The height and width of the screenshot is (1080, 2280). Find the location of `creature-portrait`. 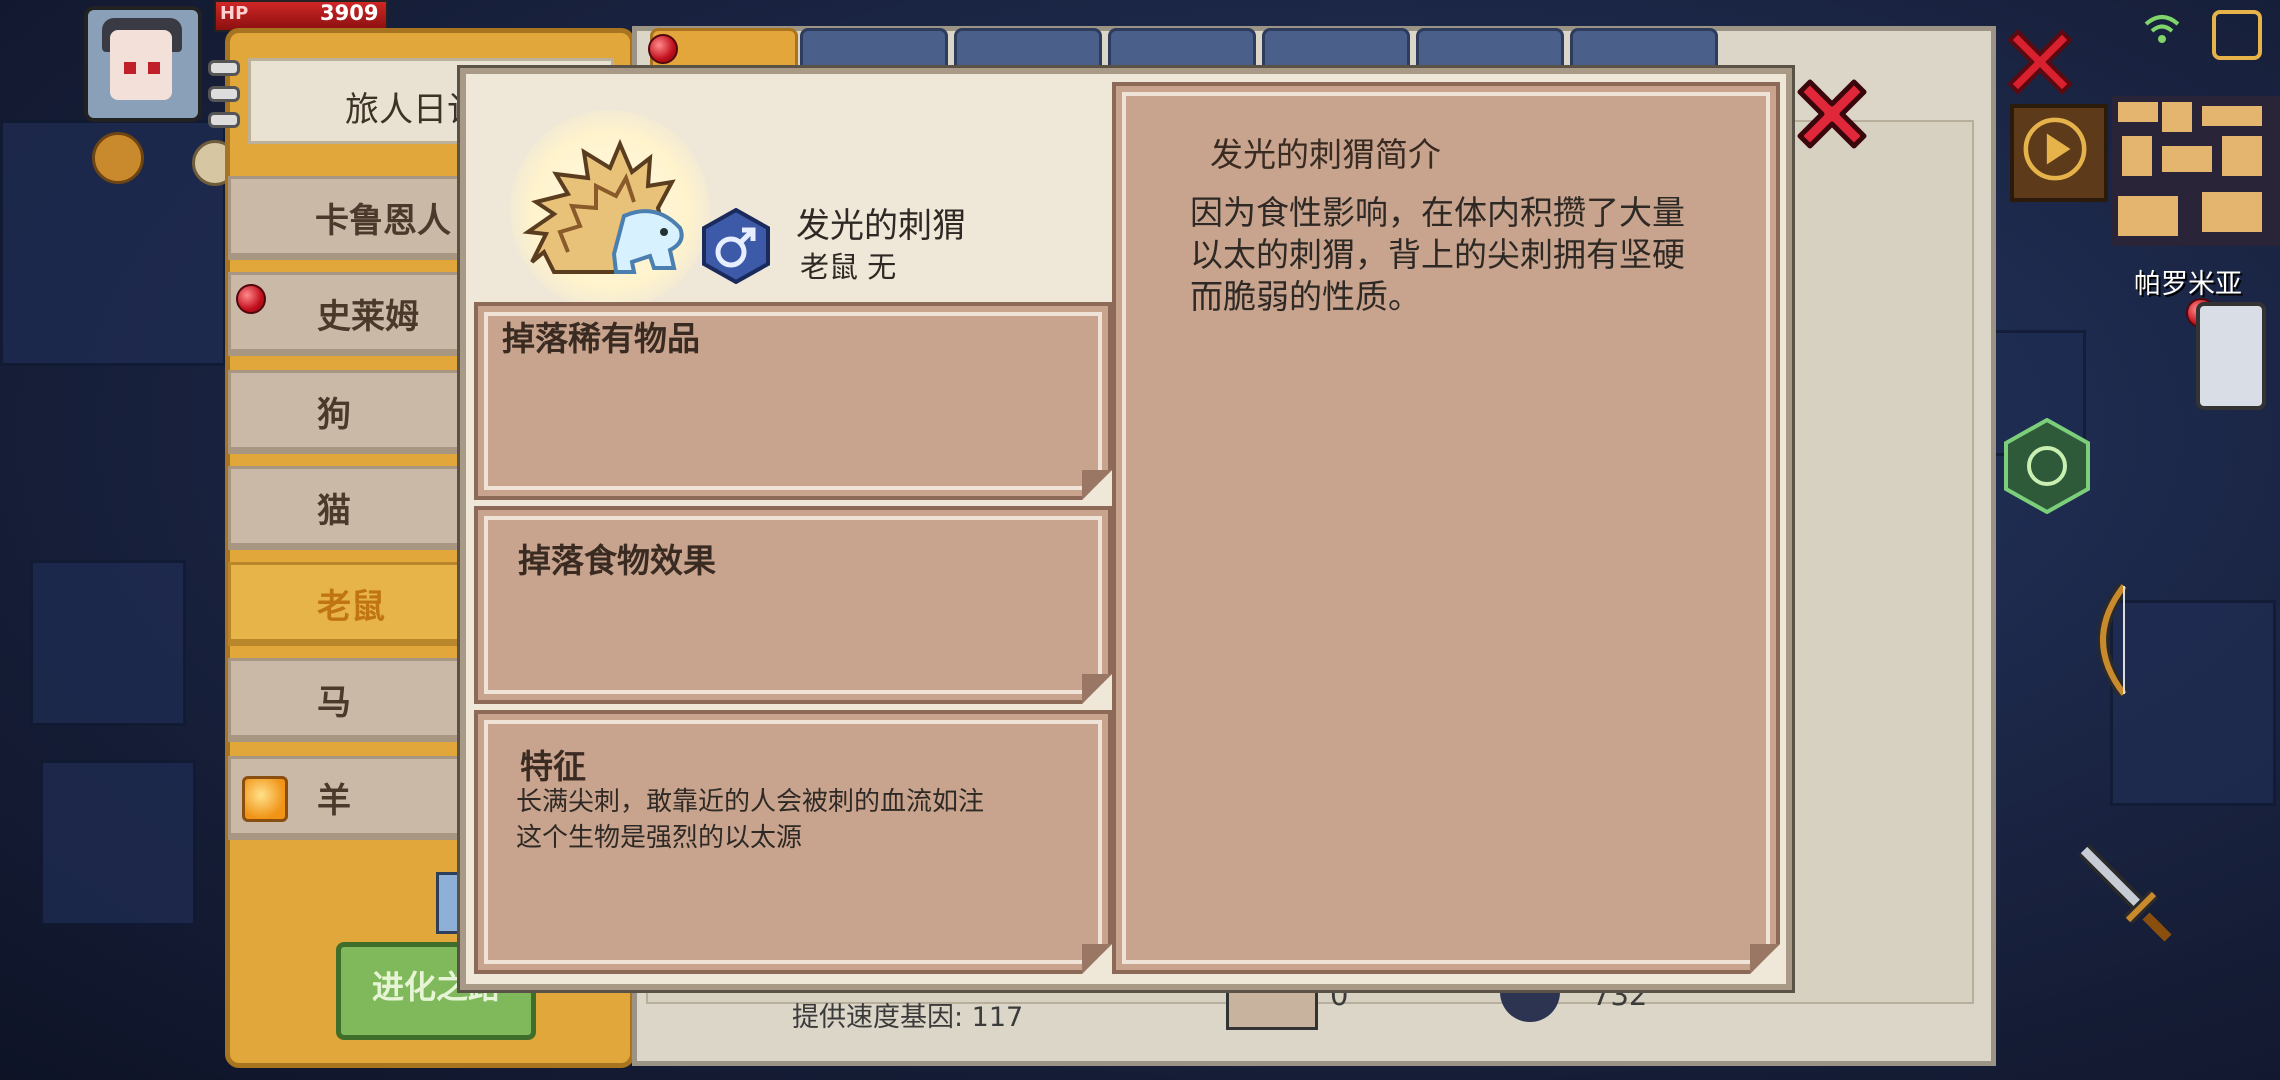

creature-portrait is located at coordinates (610, 210).